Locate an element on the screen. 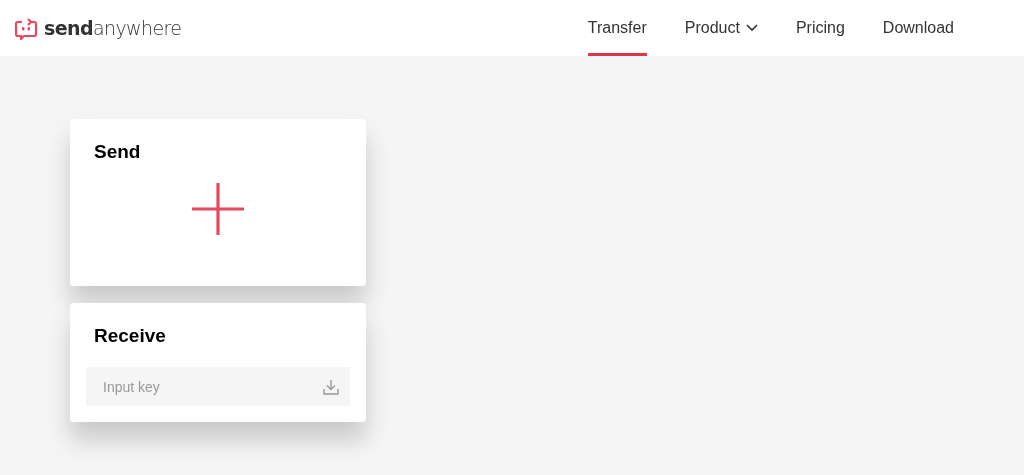  logo-icon is located at coordinates (26, 28).